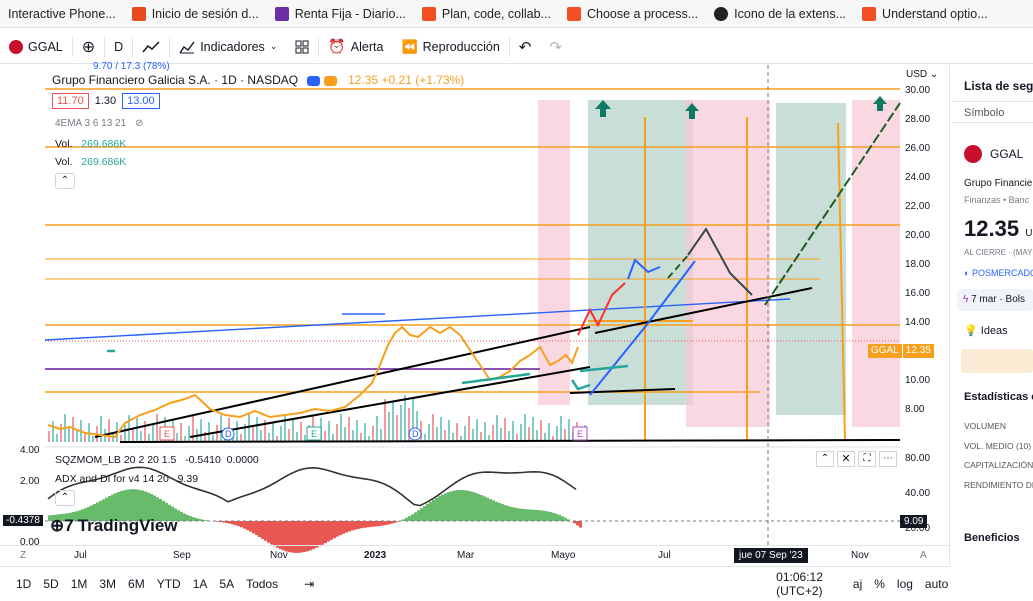 This screenshot has width=1033, height=601. I want to click on price-tick-label: 20.00, so click(917, 235).